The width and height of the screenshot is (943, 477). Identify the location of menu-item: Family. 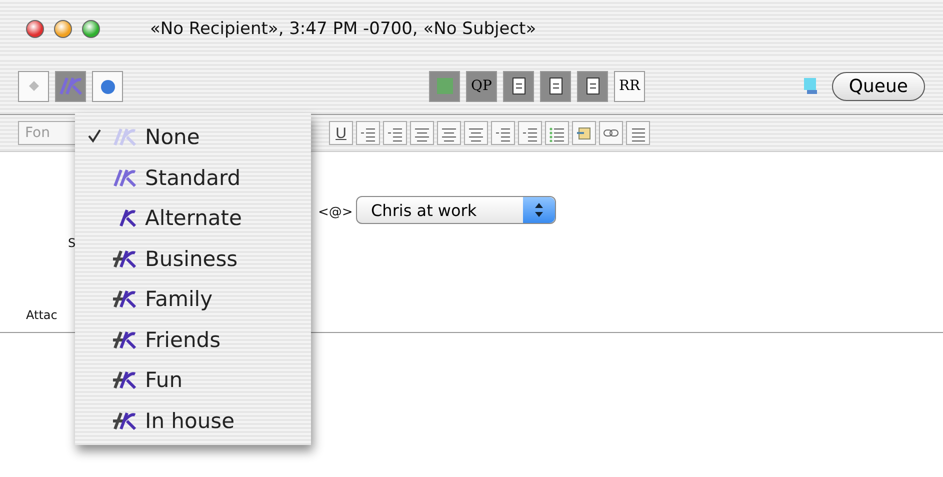
(193, 299).